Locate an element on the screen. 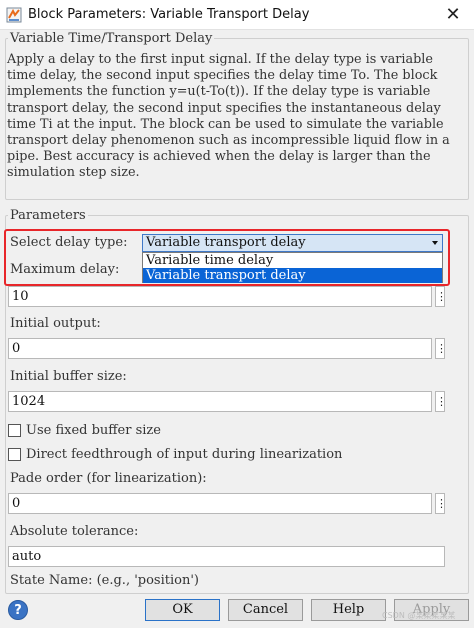 The width and height of the screenshot is (474, 628). delay-type-select: Variable transport delay is located at coordinates (292, 243).